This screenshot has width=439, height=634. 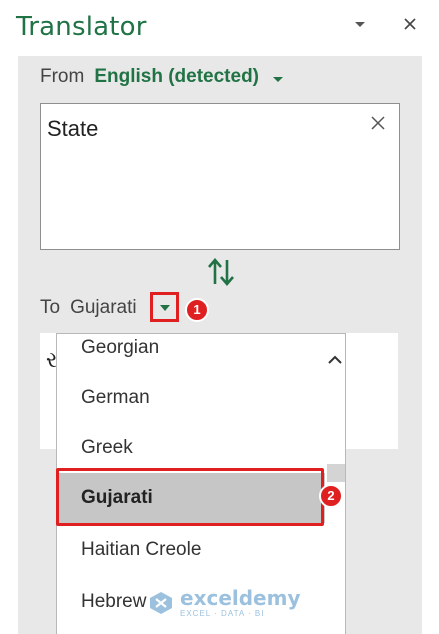 What do you see at coordinates (191, 353) in the screenshot?
I see `dropdown-item-georgian: Georgian` at bounding box center [191, 353].